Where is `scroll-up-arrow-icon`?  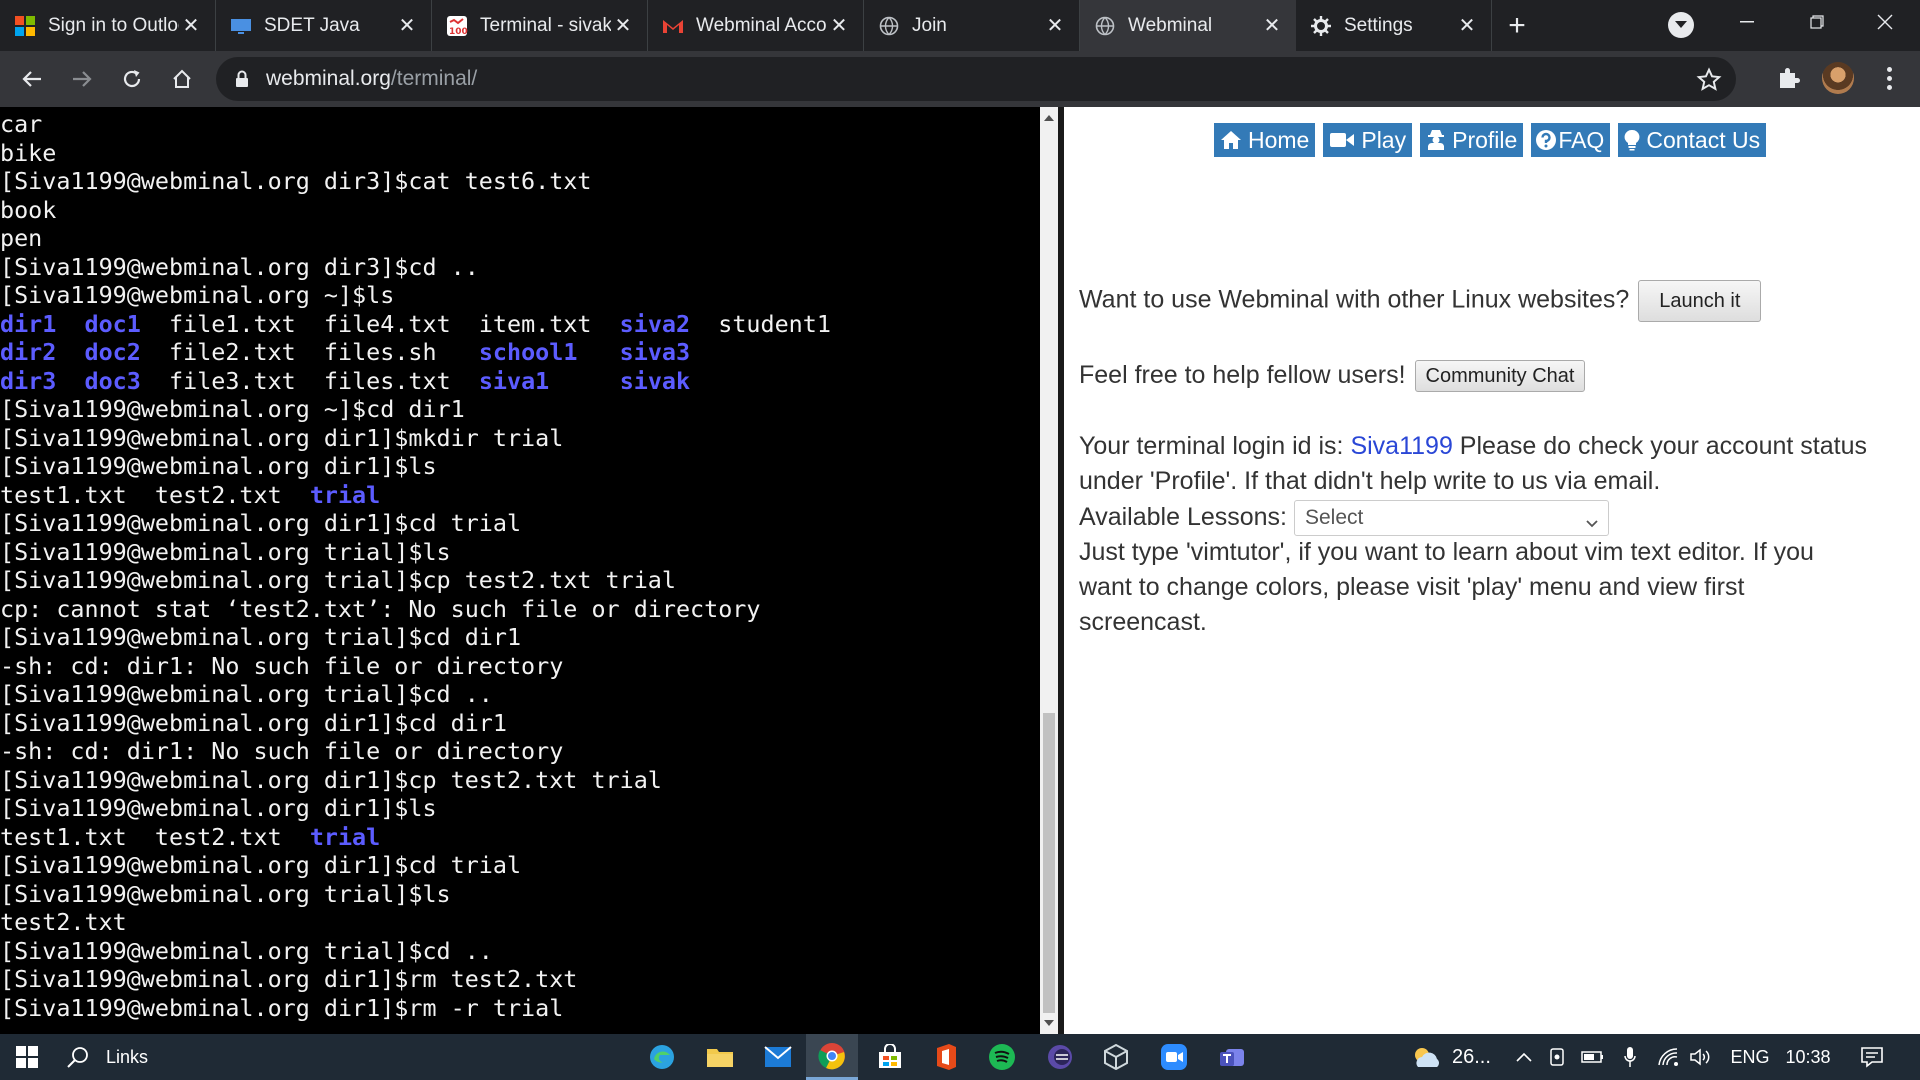
scroll-up-arrow-icon is located at coordinates (1049, 118).